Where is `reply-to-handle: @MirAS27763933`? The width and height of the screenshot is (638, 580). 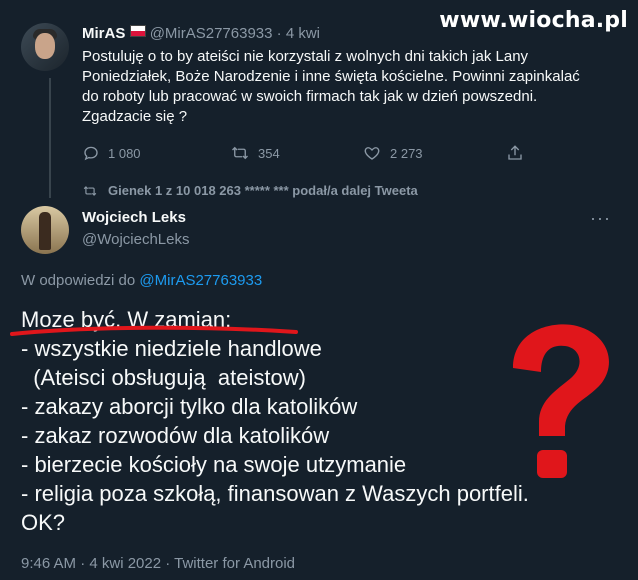
reply-to-handle: @MirAS27763933 is located at coordinates (200, 280).